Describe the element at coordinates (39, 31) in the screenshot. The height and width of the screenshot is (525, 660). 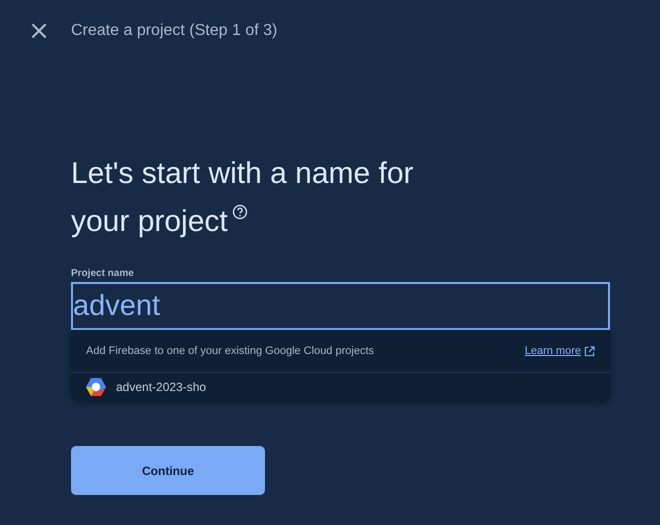
I see `close-button: ×` at that location.